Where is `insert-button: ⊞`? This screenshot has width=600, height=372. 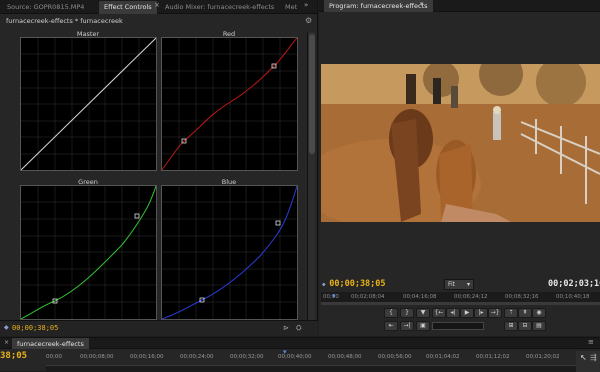
insert-button: ⊞ is located at coordinates (511, 326).